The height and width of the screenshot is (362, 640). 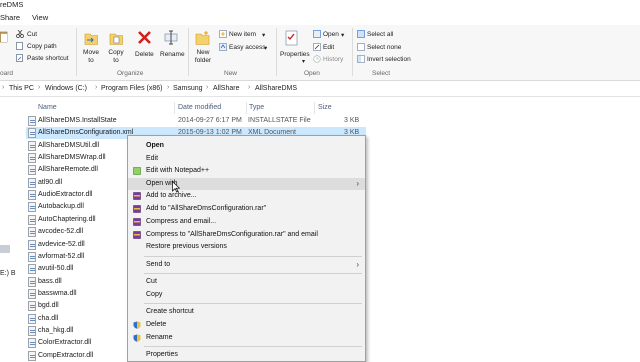 What do you see at coordinates (186, 246) in the screenshot?
I see `menu-item-label: Restore previous versions` at bounding box center [186, 246].